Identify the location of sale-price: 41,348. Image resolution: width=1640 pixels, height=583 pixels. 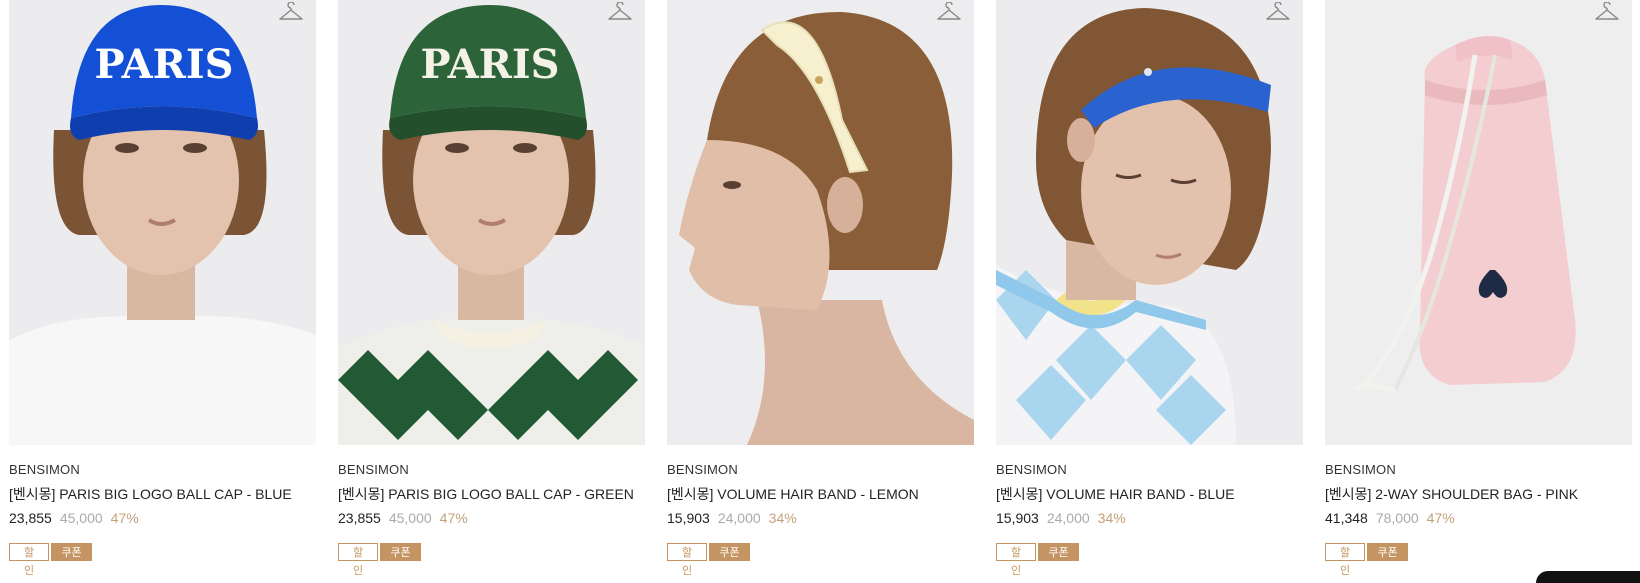
(1346, 518).